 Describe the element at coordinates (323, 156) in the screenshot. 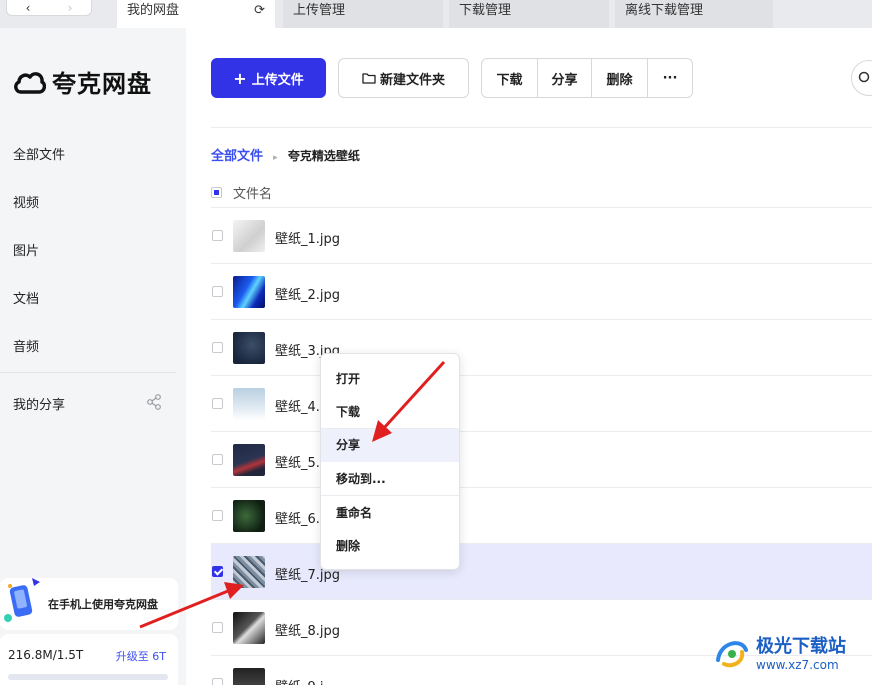

I see `breadcrumb-current: 夸克精选壁纸` at that location.